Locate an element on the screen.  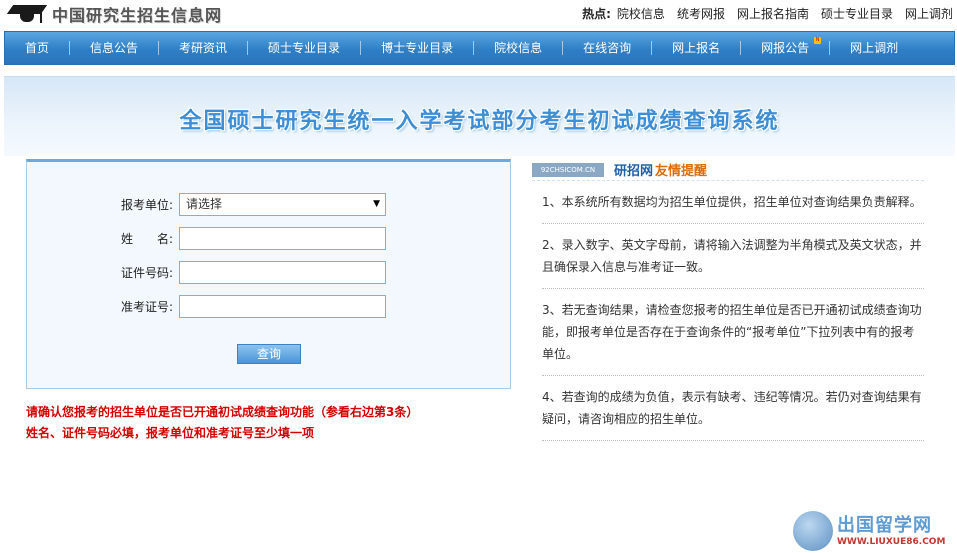
name-row: 姓 名: is located at coordinates (269, 238).